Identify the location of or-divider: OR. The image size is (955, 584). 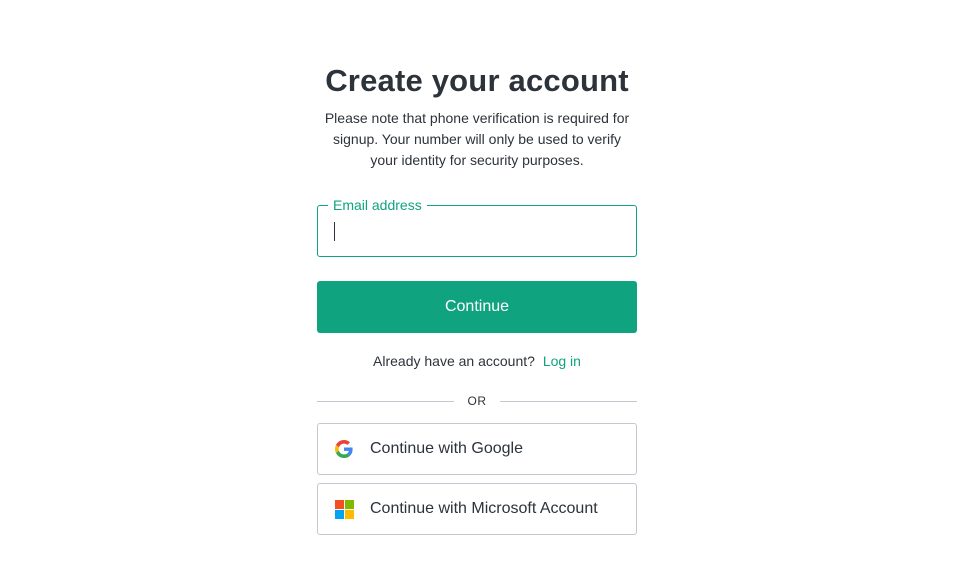
(477, 401).